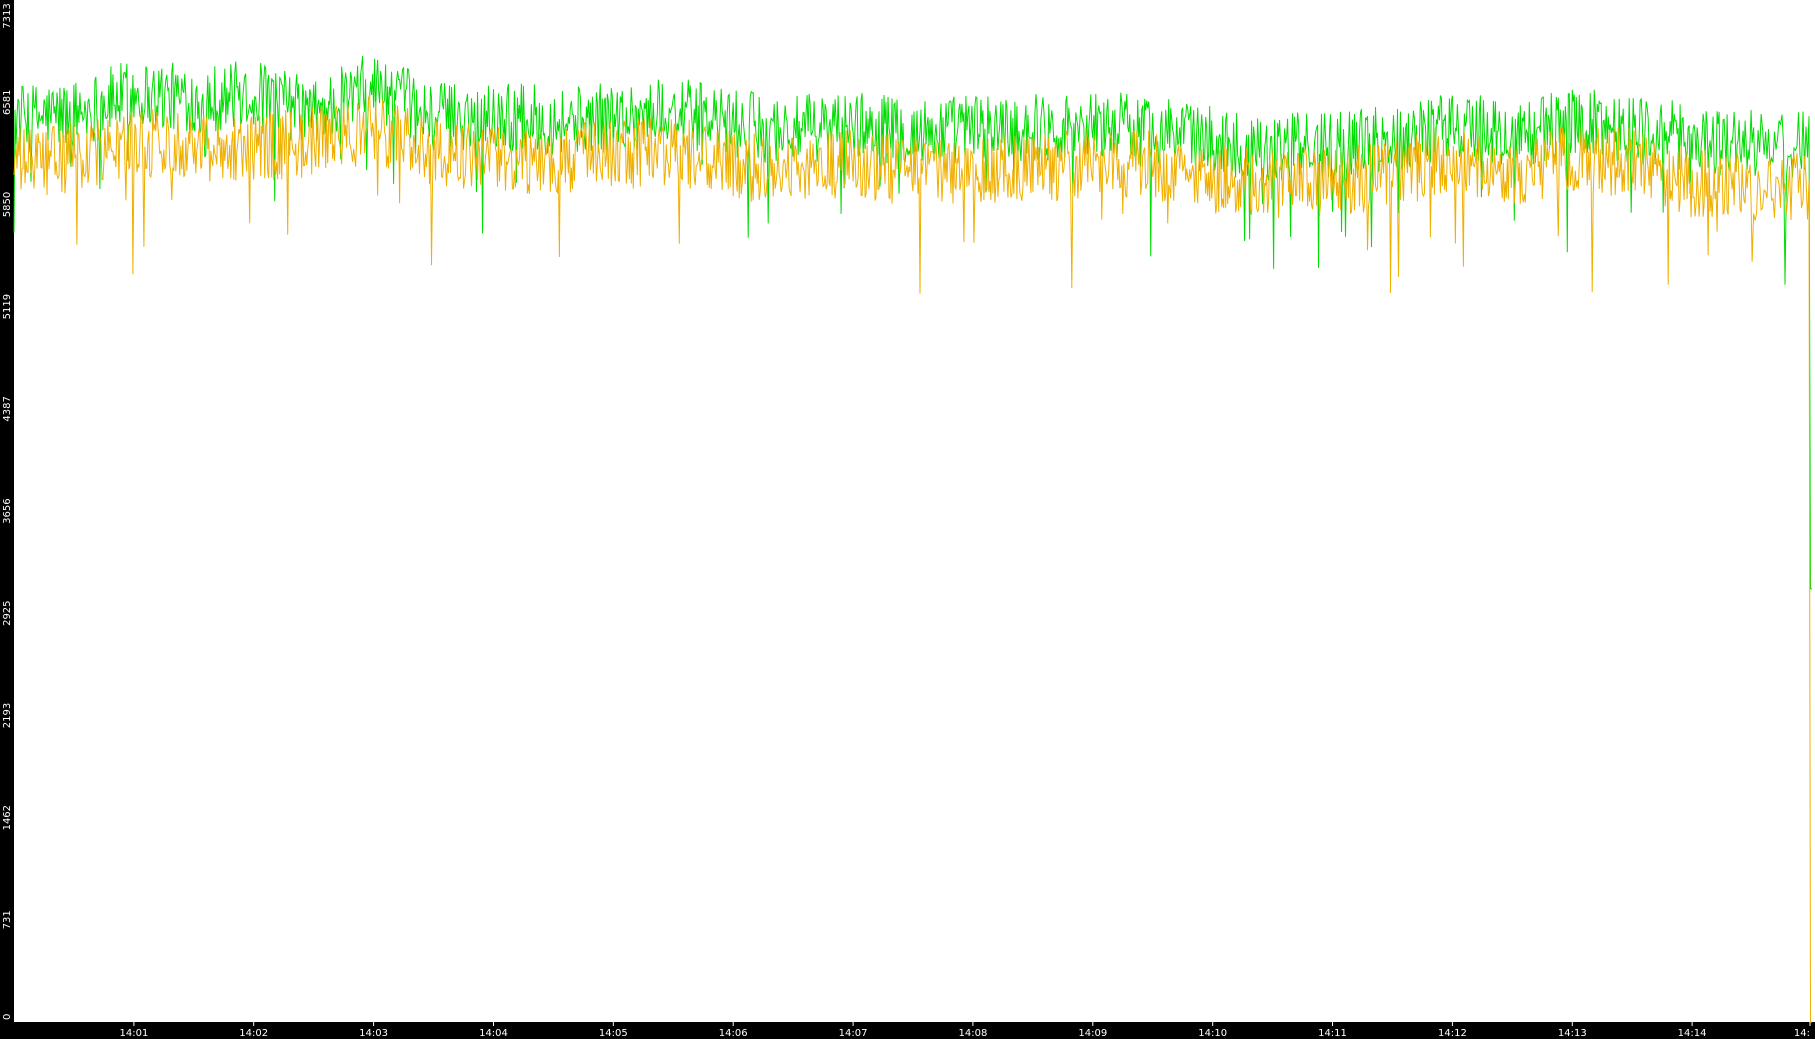 The height and width of the screenshot is (1039, 1815). Describe the element at coordinates (7, 612) in the screenshot. I see `y-tick-label: 2925` at that location.